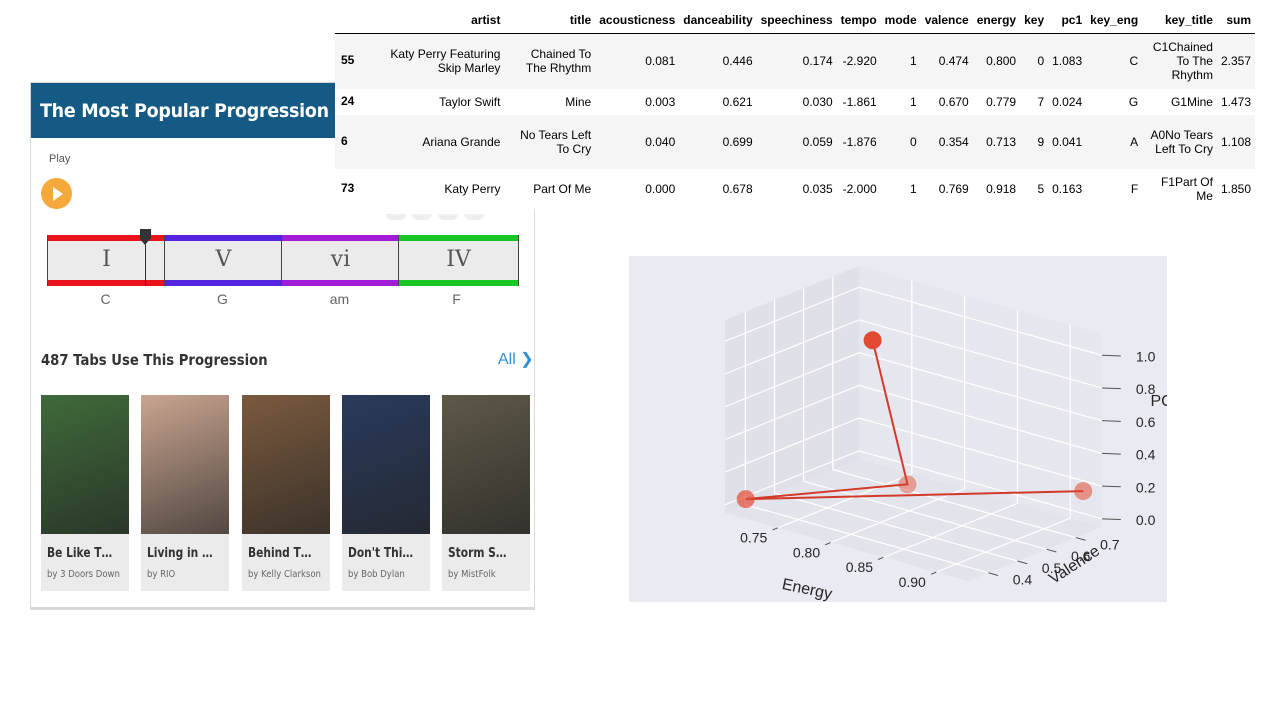 Image resolution: width=1280 pixels, height=720 pixels. Describe the element at coordinates (60, 159) in the screenshot. I see `play-label: Play` at that location.